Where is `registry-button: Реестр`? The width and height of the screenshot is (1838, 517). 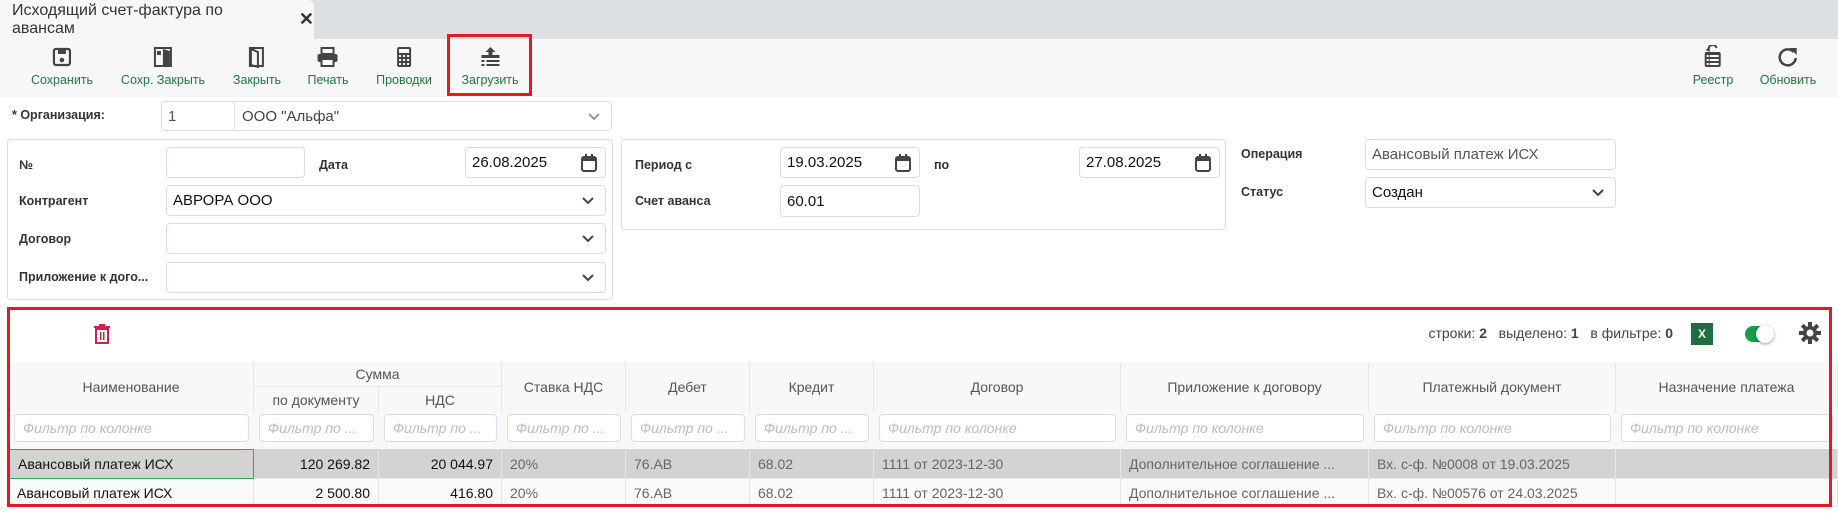
registry-button: Реестр is located at coordinates (1713, 66).